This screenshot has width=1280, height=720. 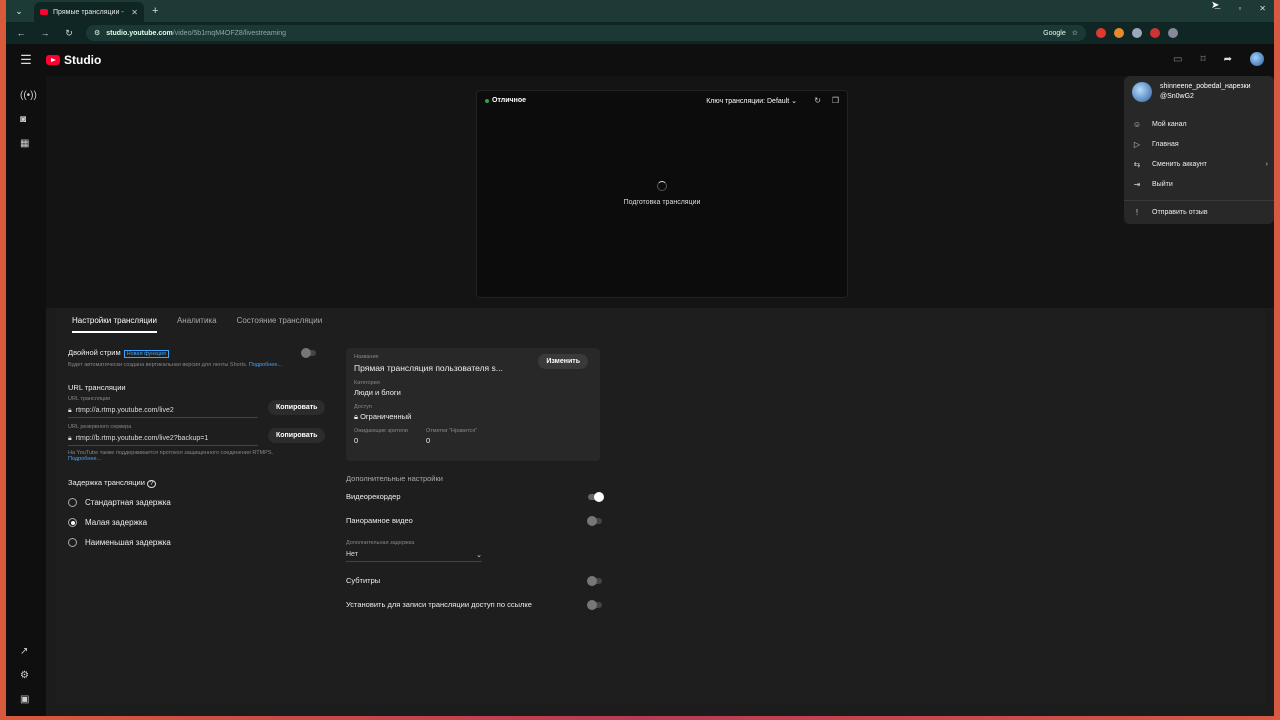 What do you see at coordinates (28, 95) in the screenshot?
I see `live-stream-icon: ((•))` at bounding box center [28, 95].